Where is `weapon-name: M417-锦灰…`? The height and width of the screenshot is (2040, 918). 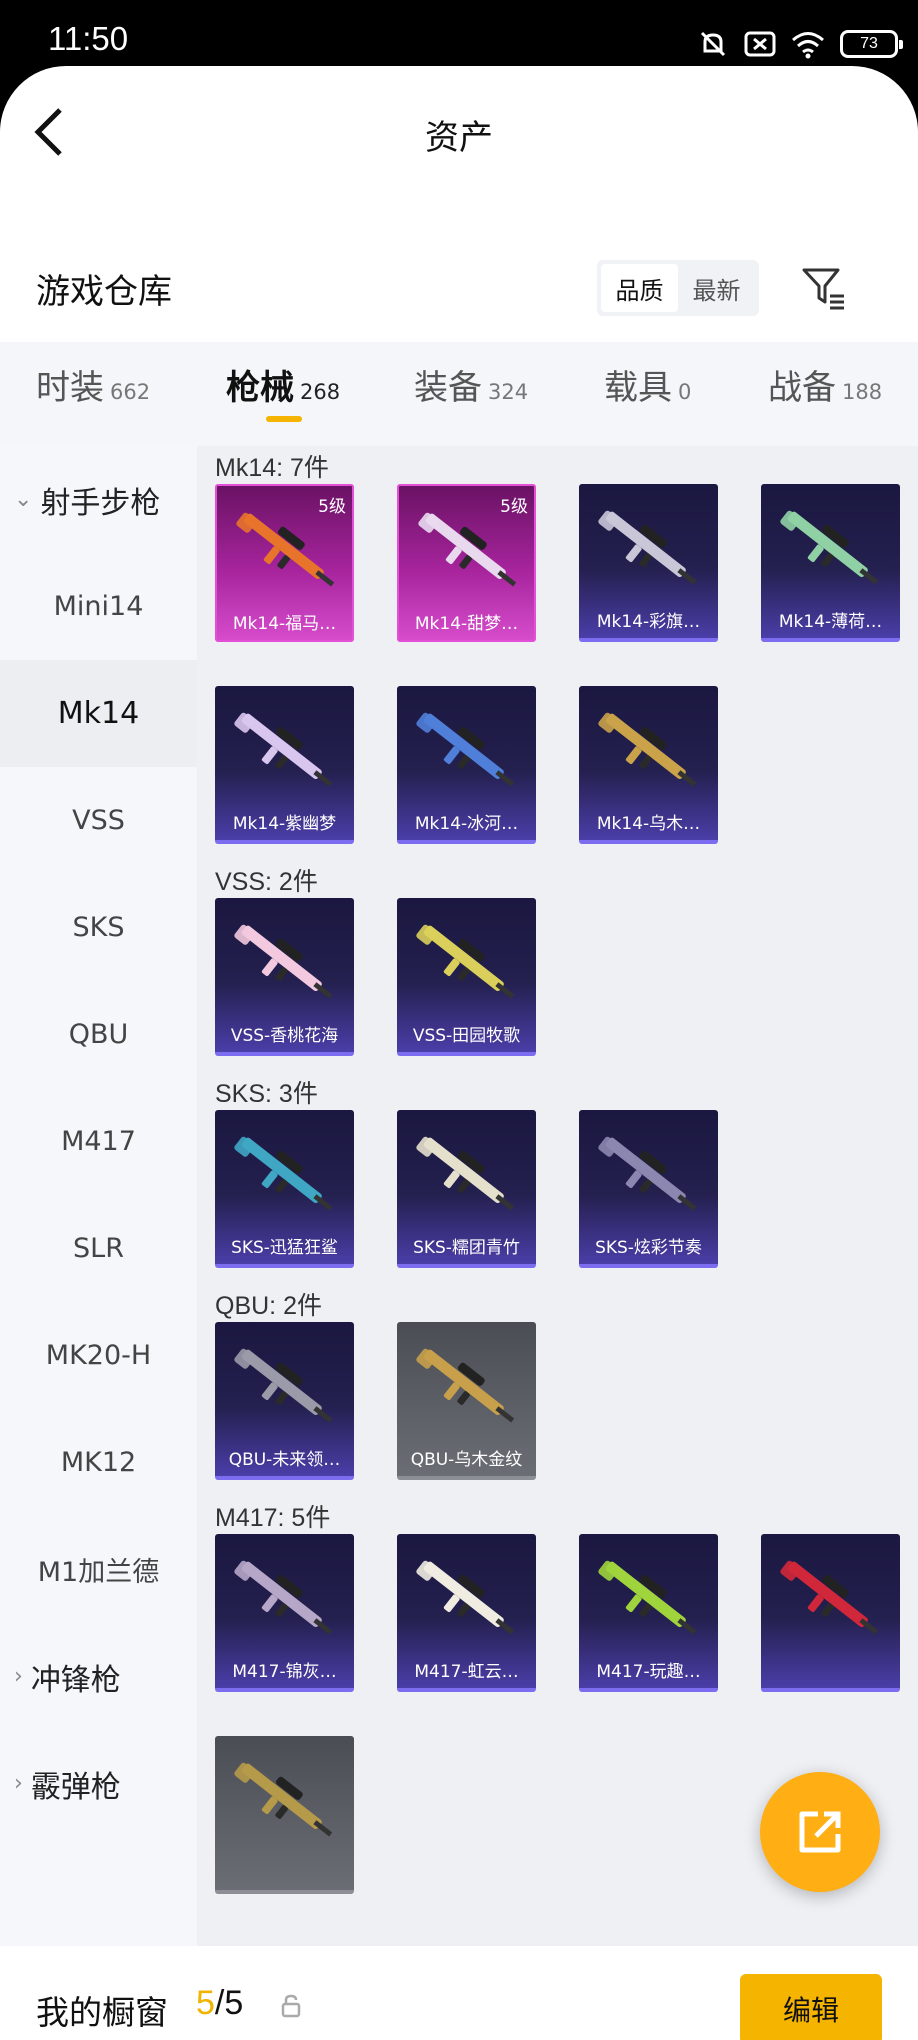
weapon-name: M417-锦灰… is located at coordinates (284, 1672).